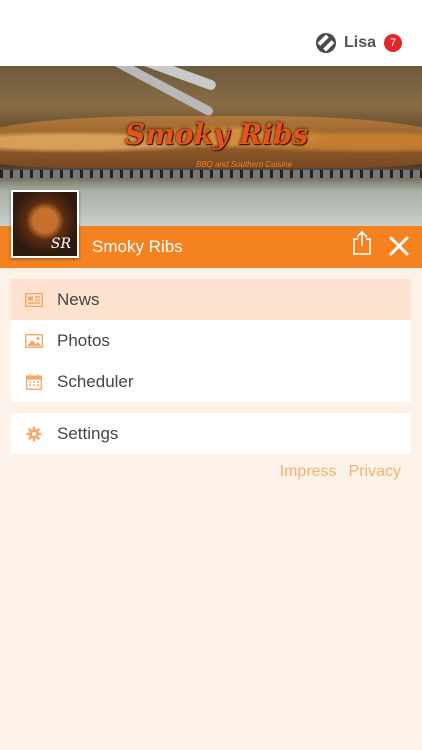 Image resolution: width=422 pixels, height=750 pixels. I want to click on user-status-icon, so click(325, 43).